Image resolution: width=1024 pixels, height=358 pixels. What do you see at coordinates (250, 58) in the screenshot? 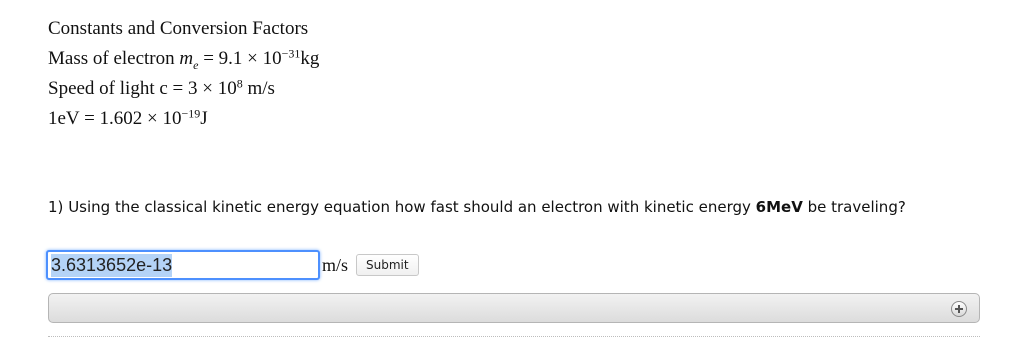
I see `electron-mass-mantissa: 9.1 × 10` at bounding box center [250, 58].